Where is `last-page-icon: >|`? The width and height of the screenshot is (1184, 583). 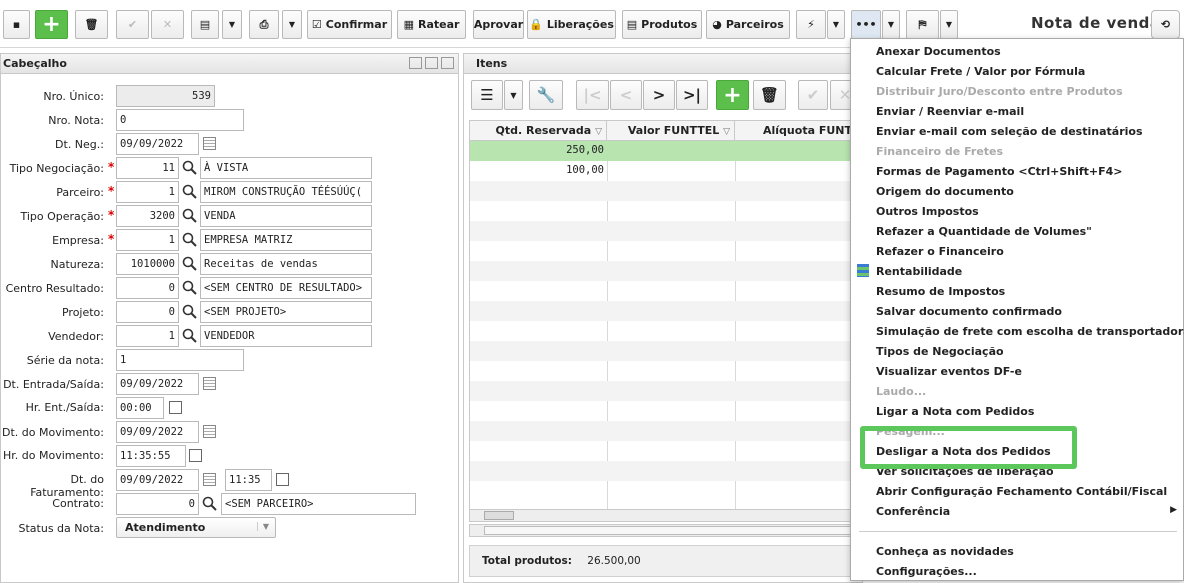 last-page-icon: >| is located at coordinates (692, 95).